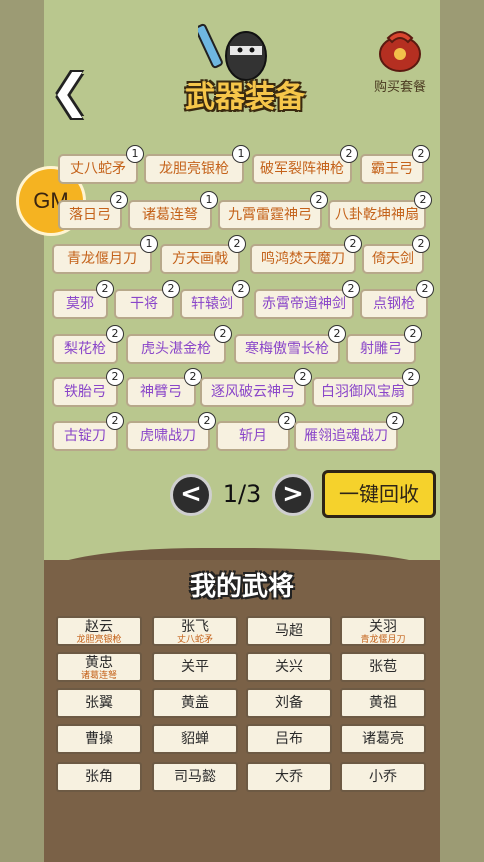 This screenshot has width=484, height=862. I want to click on general-name: 黄盖, so click(195, 703).